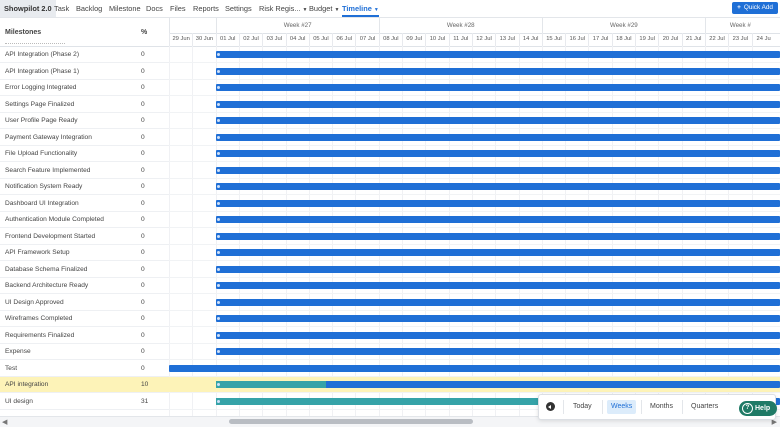 This screenshot has height=427, width=780. I want to click on nav-tab-backlog: Backlog, so click(89, 8).